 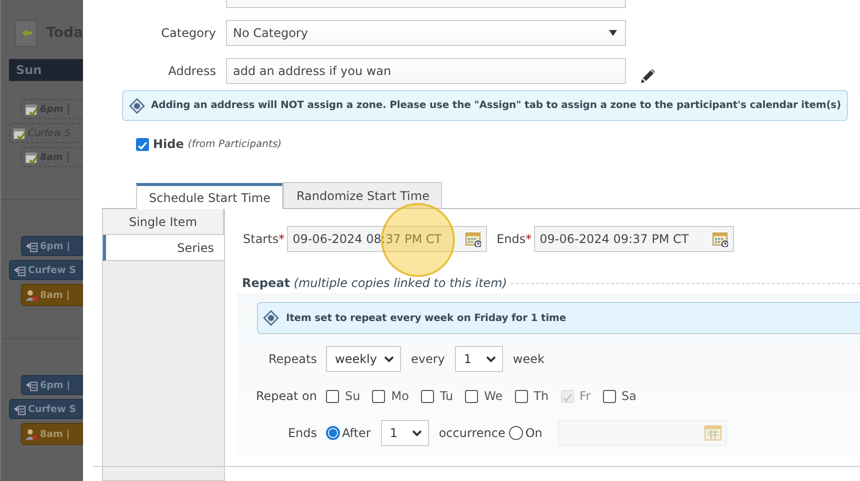 I want to click on checkbox-note: (from Participants), so click(x=235, y=144).